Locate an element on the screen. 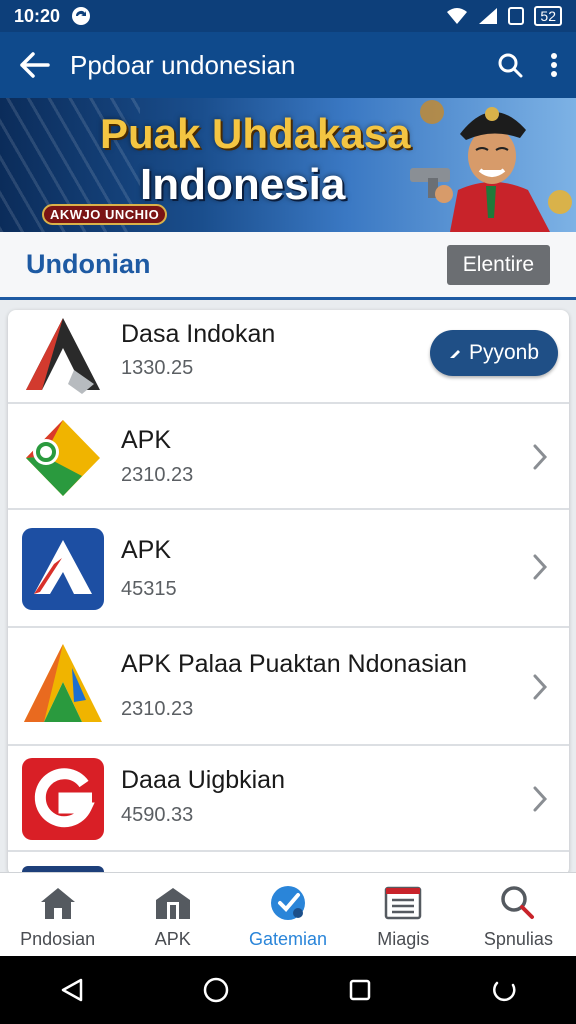 This screenshot has width=576, height=1024. section-action-button: Elentire is located at coordinates (498, 264).